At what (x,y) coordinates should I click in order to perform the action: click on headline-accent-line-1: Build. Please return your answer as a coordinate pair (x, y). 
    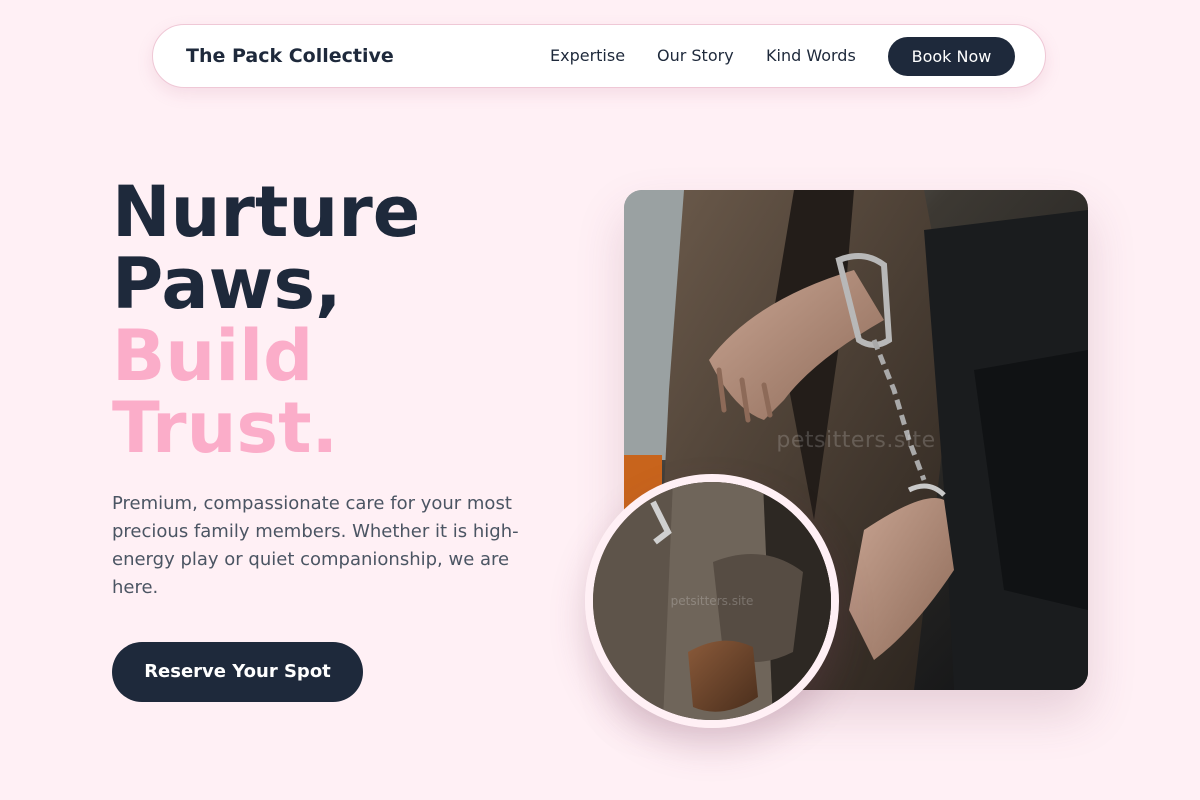
    Looking at the image, I should click on (213, 356).